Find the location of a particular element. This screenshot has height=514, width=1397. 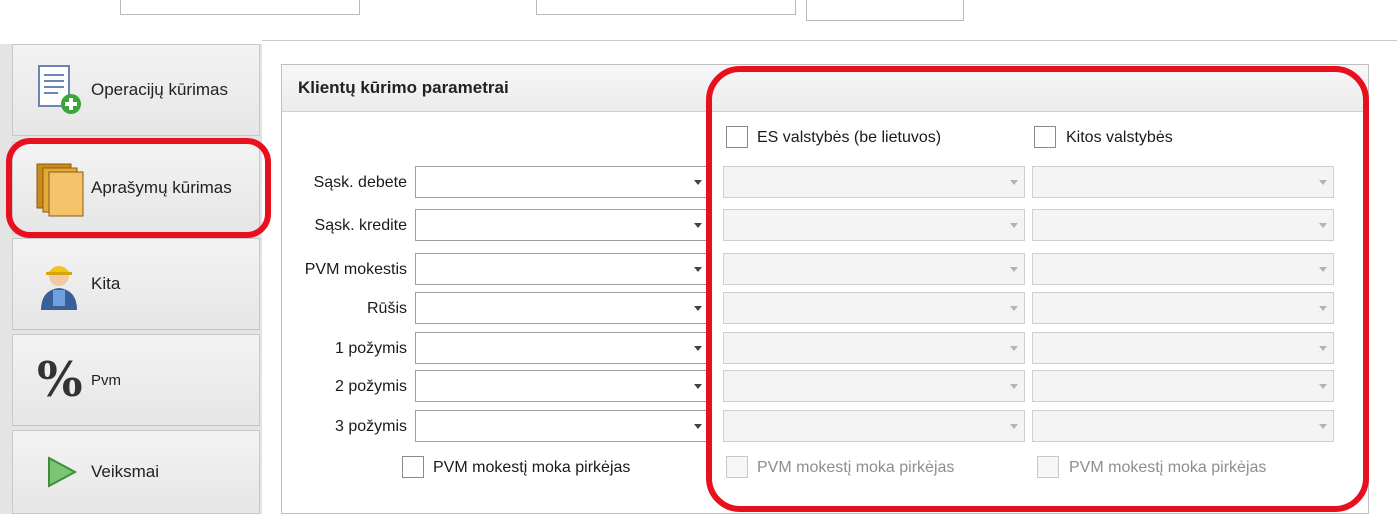

highlight-descriptions is located at coordinates (138, 188).